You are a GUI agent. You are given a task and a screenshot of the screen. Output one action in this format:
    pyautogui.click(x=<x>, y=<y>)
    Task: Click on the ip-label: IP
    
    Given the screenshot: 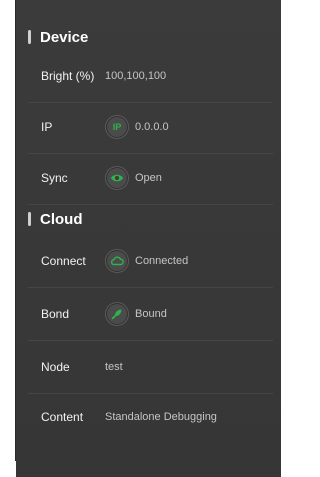 What is the action you would take?
    pyautogui.click(x=47, y=127)
    